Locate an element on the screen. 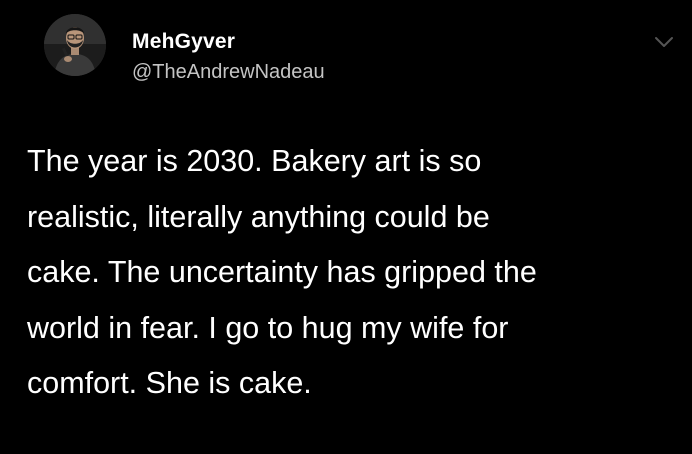  avatar is located at coordinates (75, 45).